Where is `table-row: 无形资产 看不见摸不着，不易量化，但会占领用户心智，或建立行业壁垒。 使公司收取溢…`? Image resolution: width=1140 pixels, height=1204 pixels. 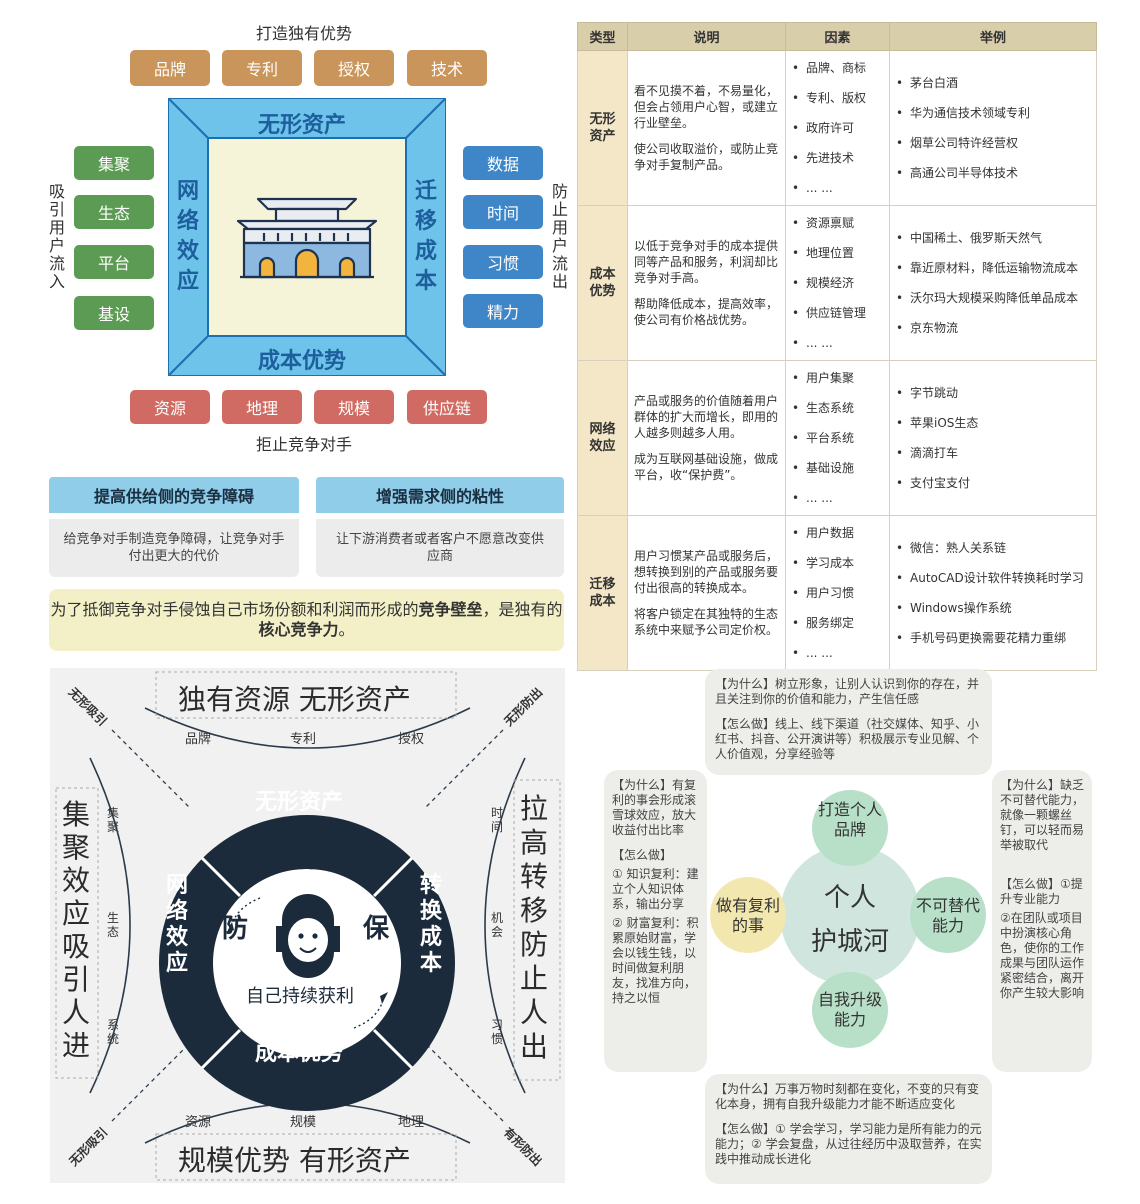
table-row: 无形资产 看不见摸不着，不易量化，但会占领用户心智，或建立行业壁垒。 使公司收取溢… is located at coordinates (837, 128).